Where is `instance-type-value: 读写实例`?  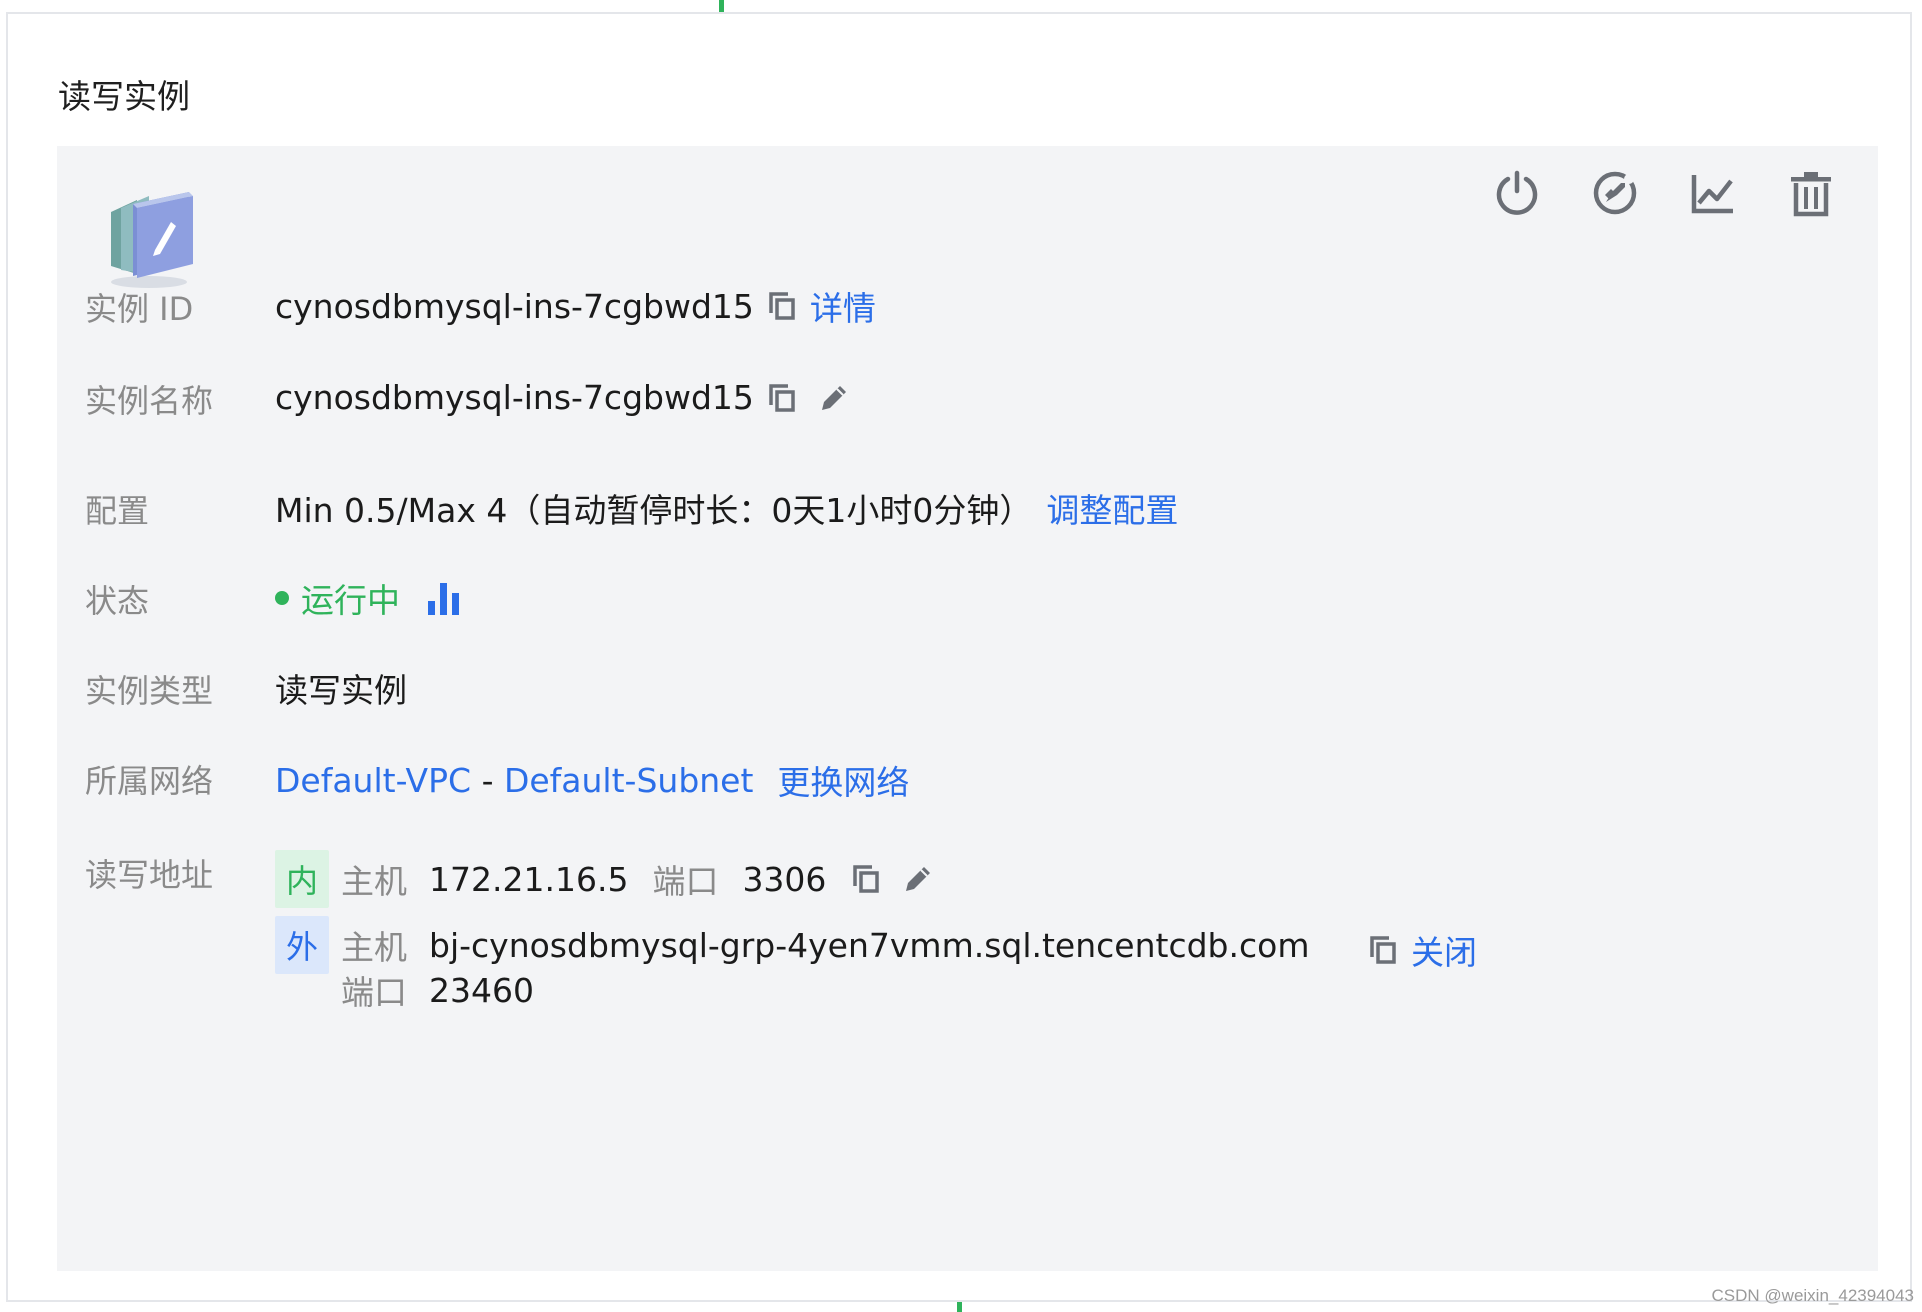 instance-type-value: 读写实例 is located at coordinates (341, 690).